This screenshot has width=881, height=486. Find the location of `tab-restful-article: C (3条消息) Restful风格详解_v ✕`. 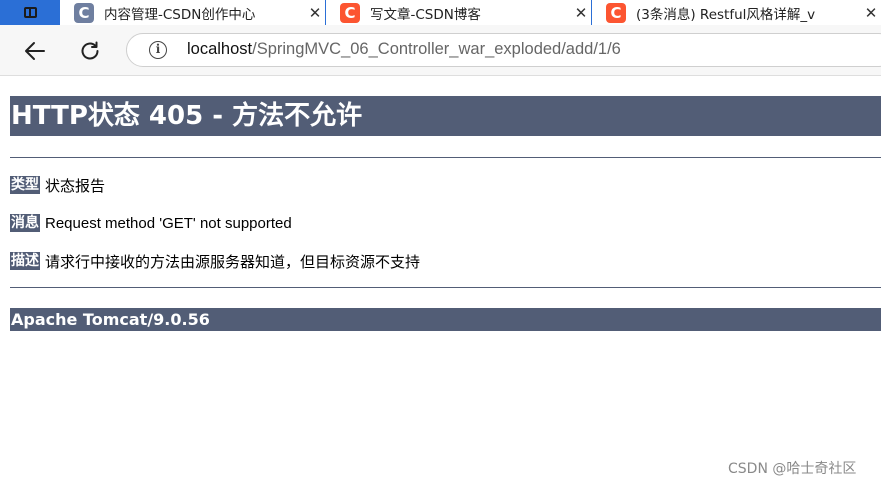

tab-restful-article: C (3条消息) Restful风格详解_v ✕ is located at coordinates (736, 12).